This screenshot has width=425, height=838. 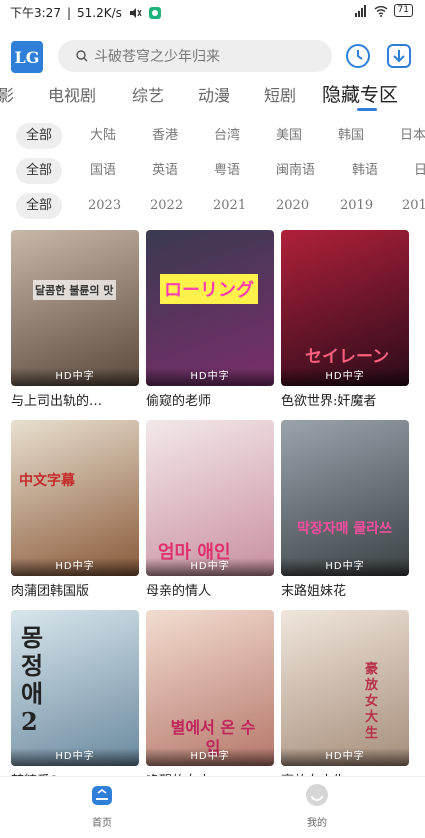 What do you see at coordinates (154, 12) in the screenshot?
I see `app-notification-icon` at bounding box center [154, 12].